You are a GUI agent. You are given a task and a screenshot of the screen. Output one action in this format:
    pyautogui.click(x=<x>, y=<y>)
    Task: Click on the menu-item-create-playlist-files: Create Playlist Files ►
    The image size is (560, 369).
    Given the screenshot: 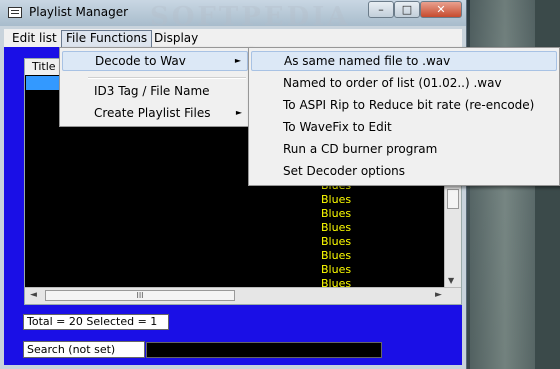 What is the action you would take?
    pyautogui.click(x=155, y=113)
    